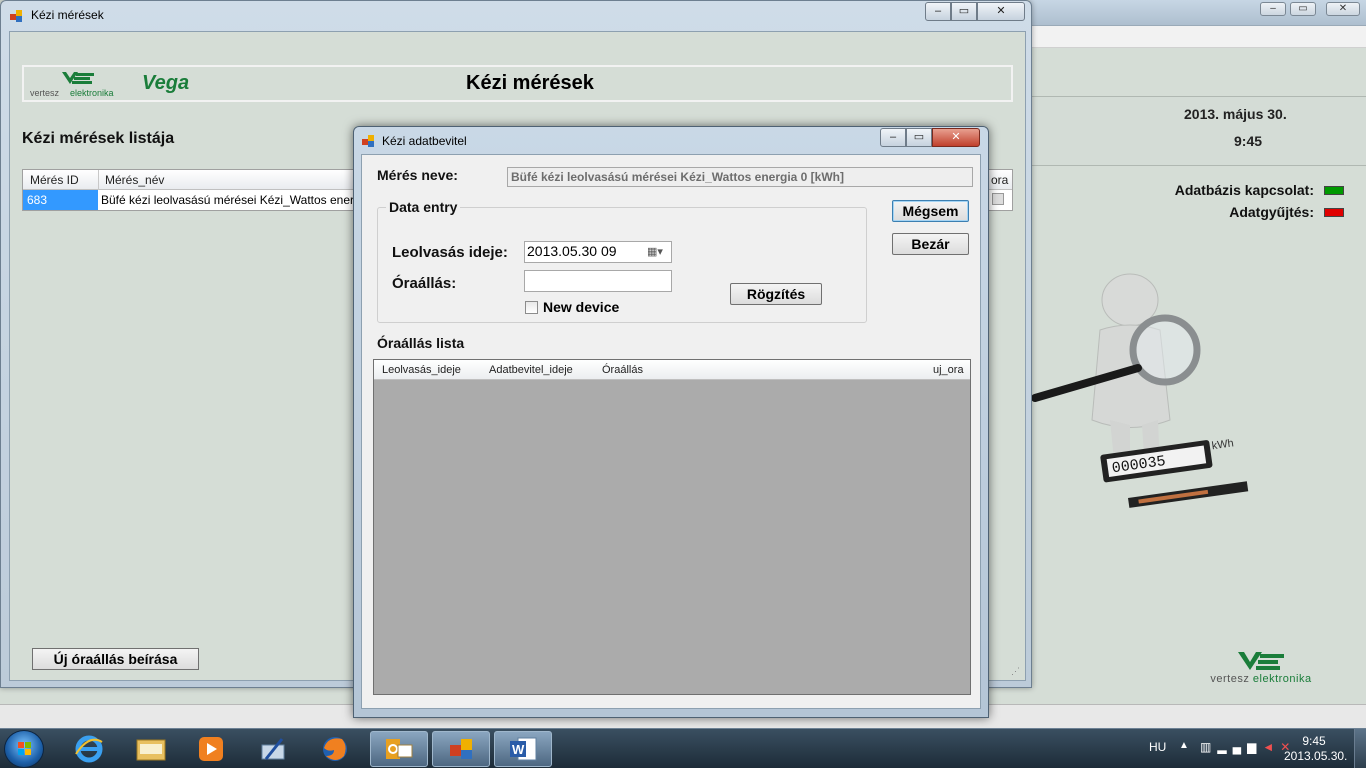 This screenshot has height=768, width=1366. Describe the element at coordinates (1208, 747) in the screenshot. I see `network-icon: ▥` at that location.